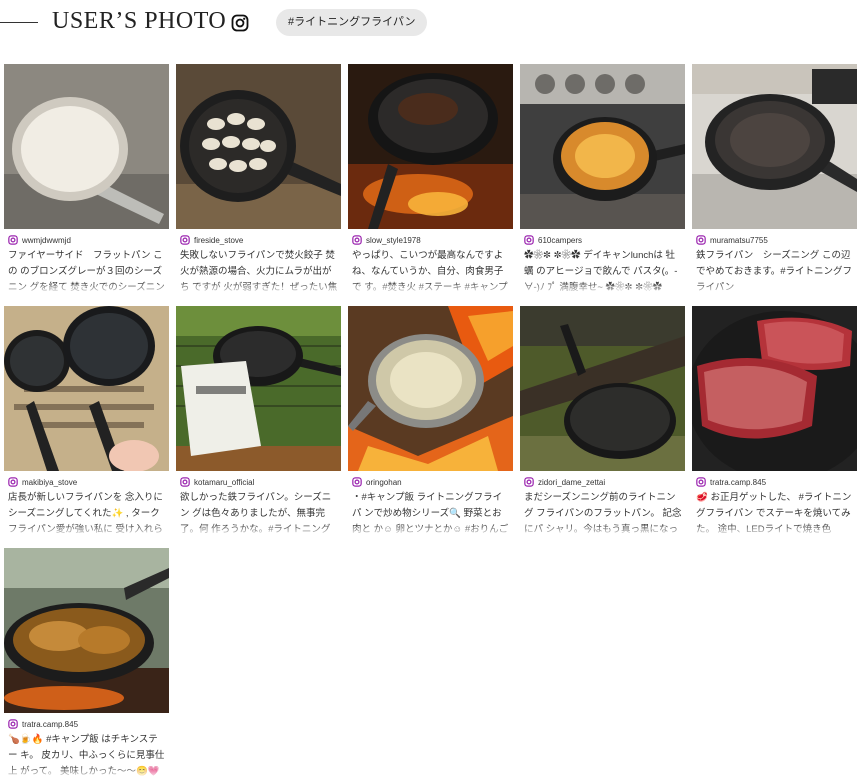 The image size is (860, 780). I want to click on post-username: oringohan, so click(377, 482).